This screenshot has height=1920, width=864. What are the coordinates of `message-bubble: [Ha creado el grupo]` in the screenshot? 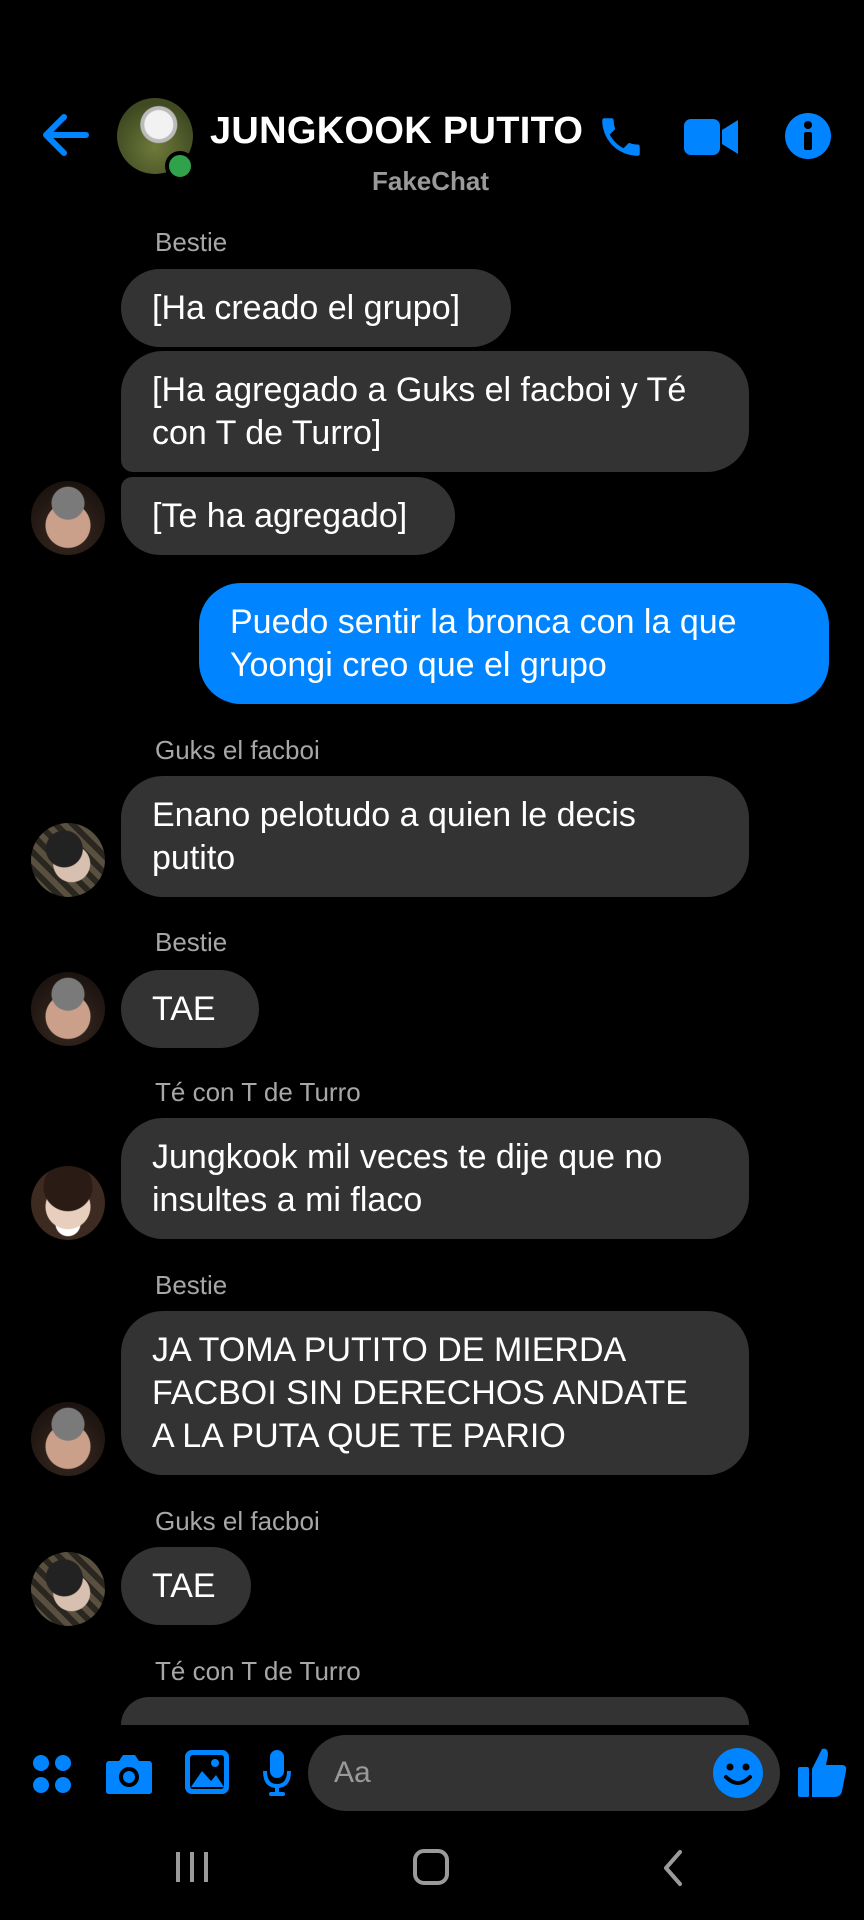 It's located at (316, 308).